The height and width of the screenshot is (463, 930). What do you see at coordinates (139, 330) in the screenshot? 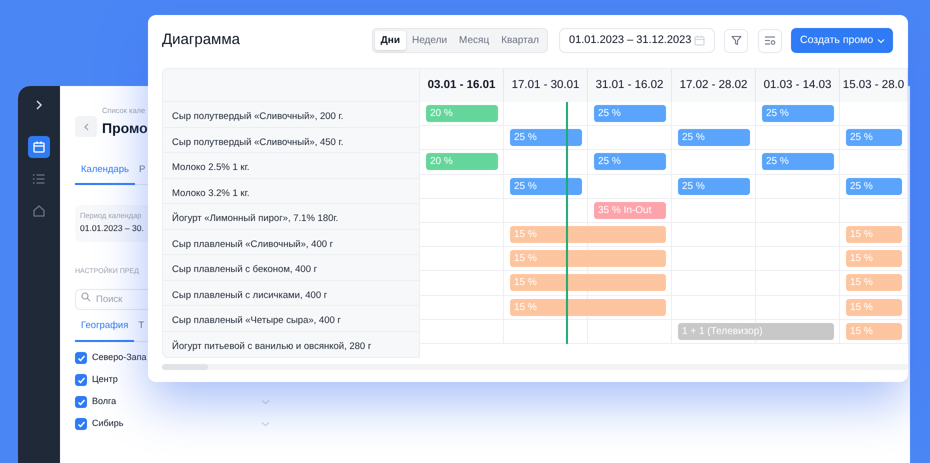
I see `tab: Т` at bounding box center [139, 330].